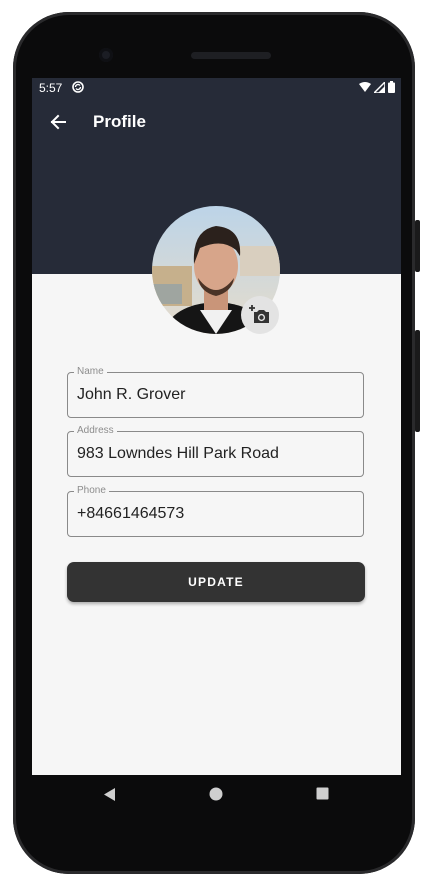  I want to click on wifi-icon, so click(365, 87).